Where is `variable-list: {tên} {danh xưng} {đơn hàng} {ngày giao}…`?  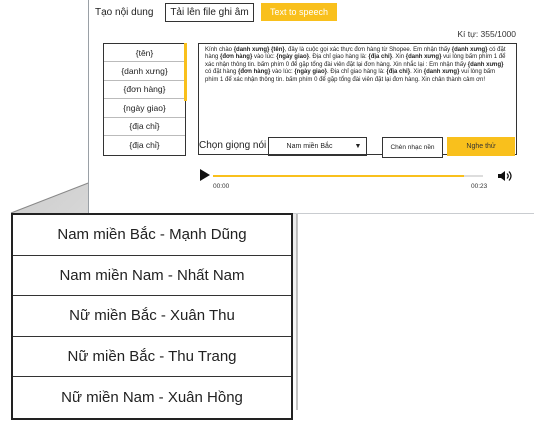
variable-list: {tên} {danh xưng} {đơn hàng} {ngày giao}… is located at coordinates (144, 99).